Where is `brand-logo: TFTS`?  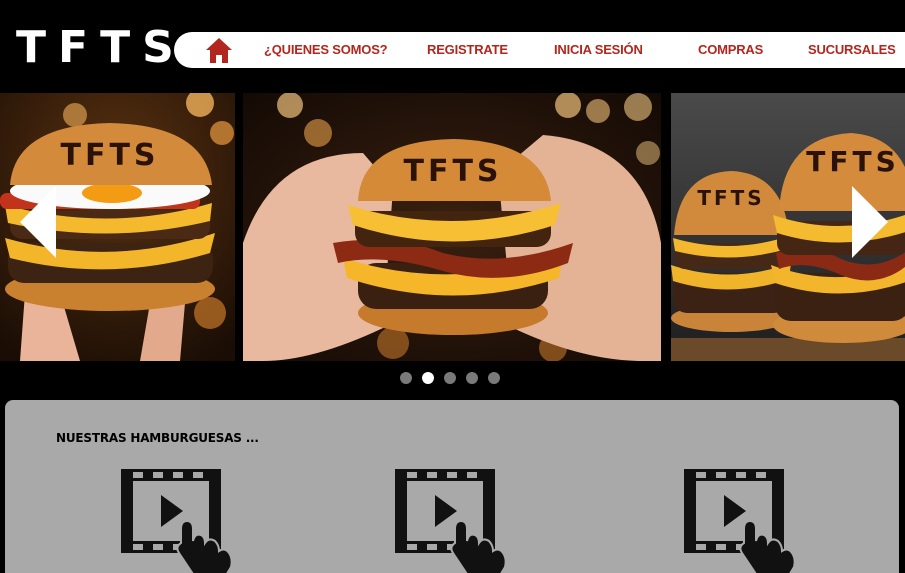 brand-logo: TFTS is located at coordinates (101, 48).